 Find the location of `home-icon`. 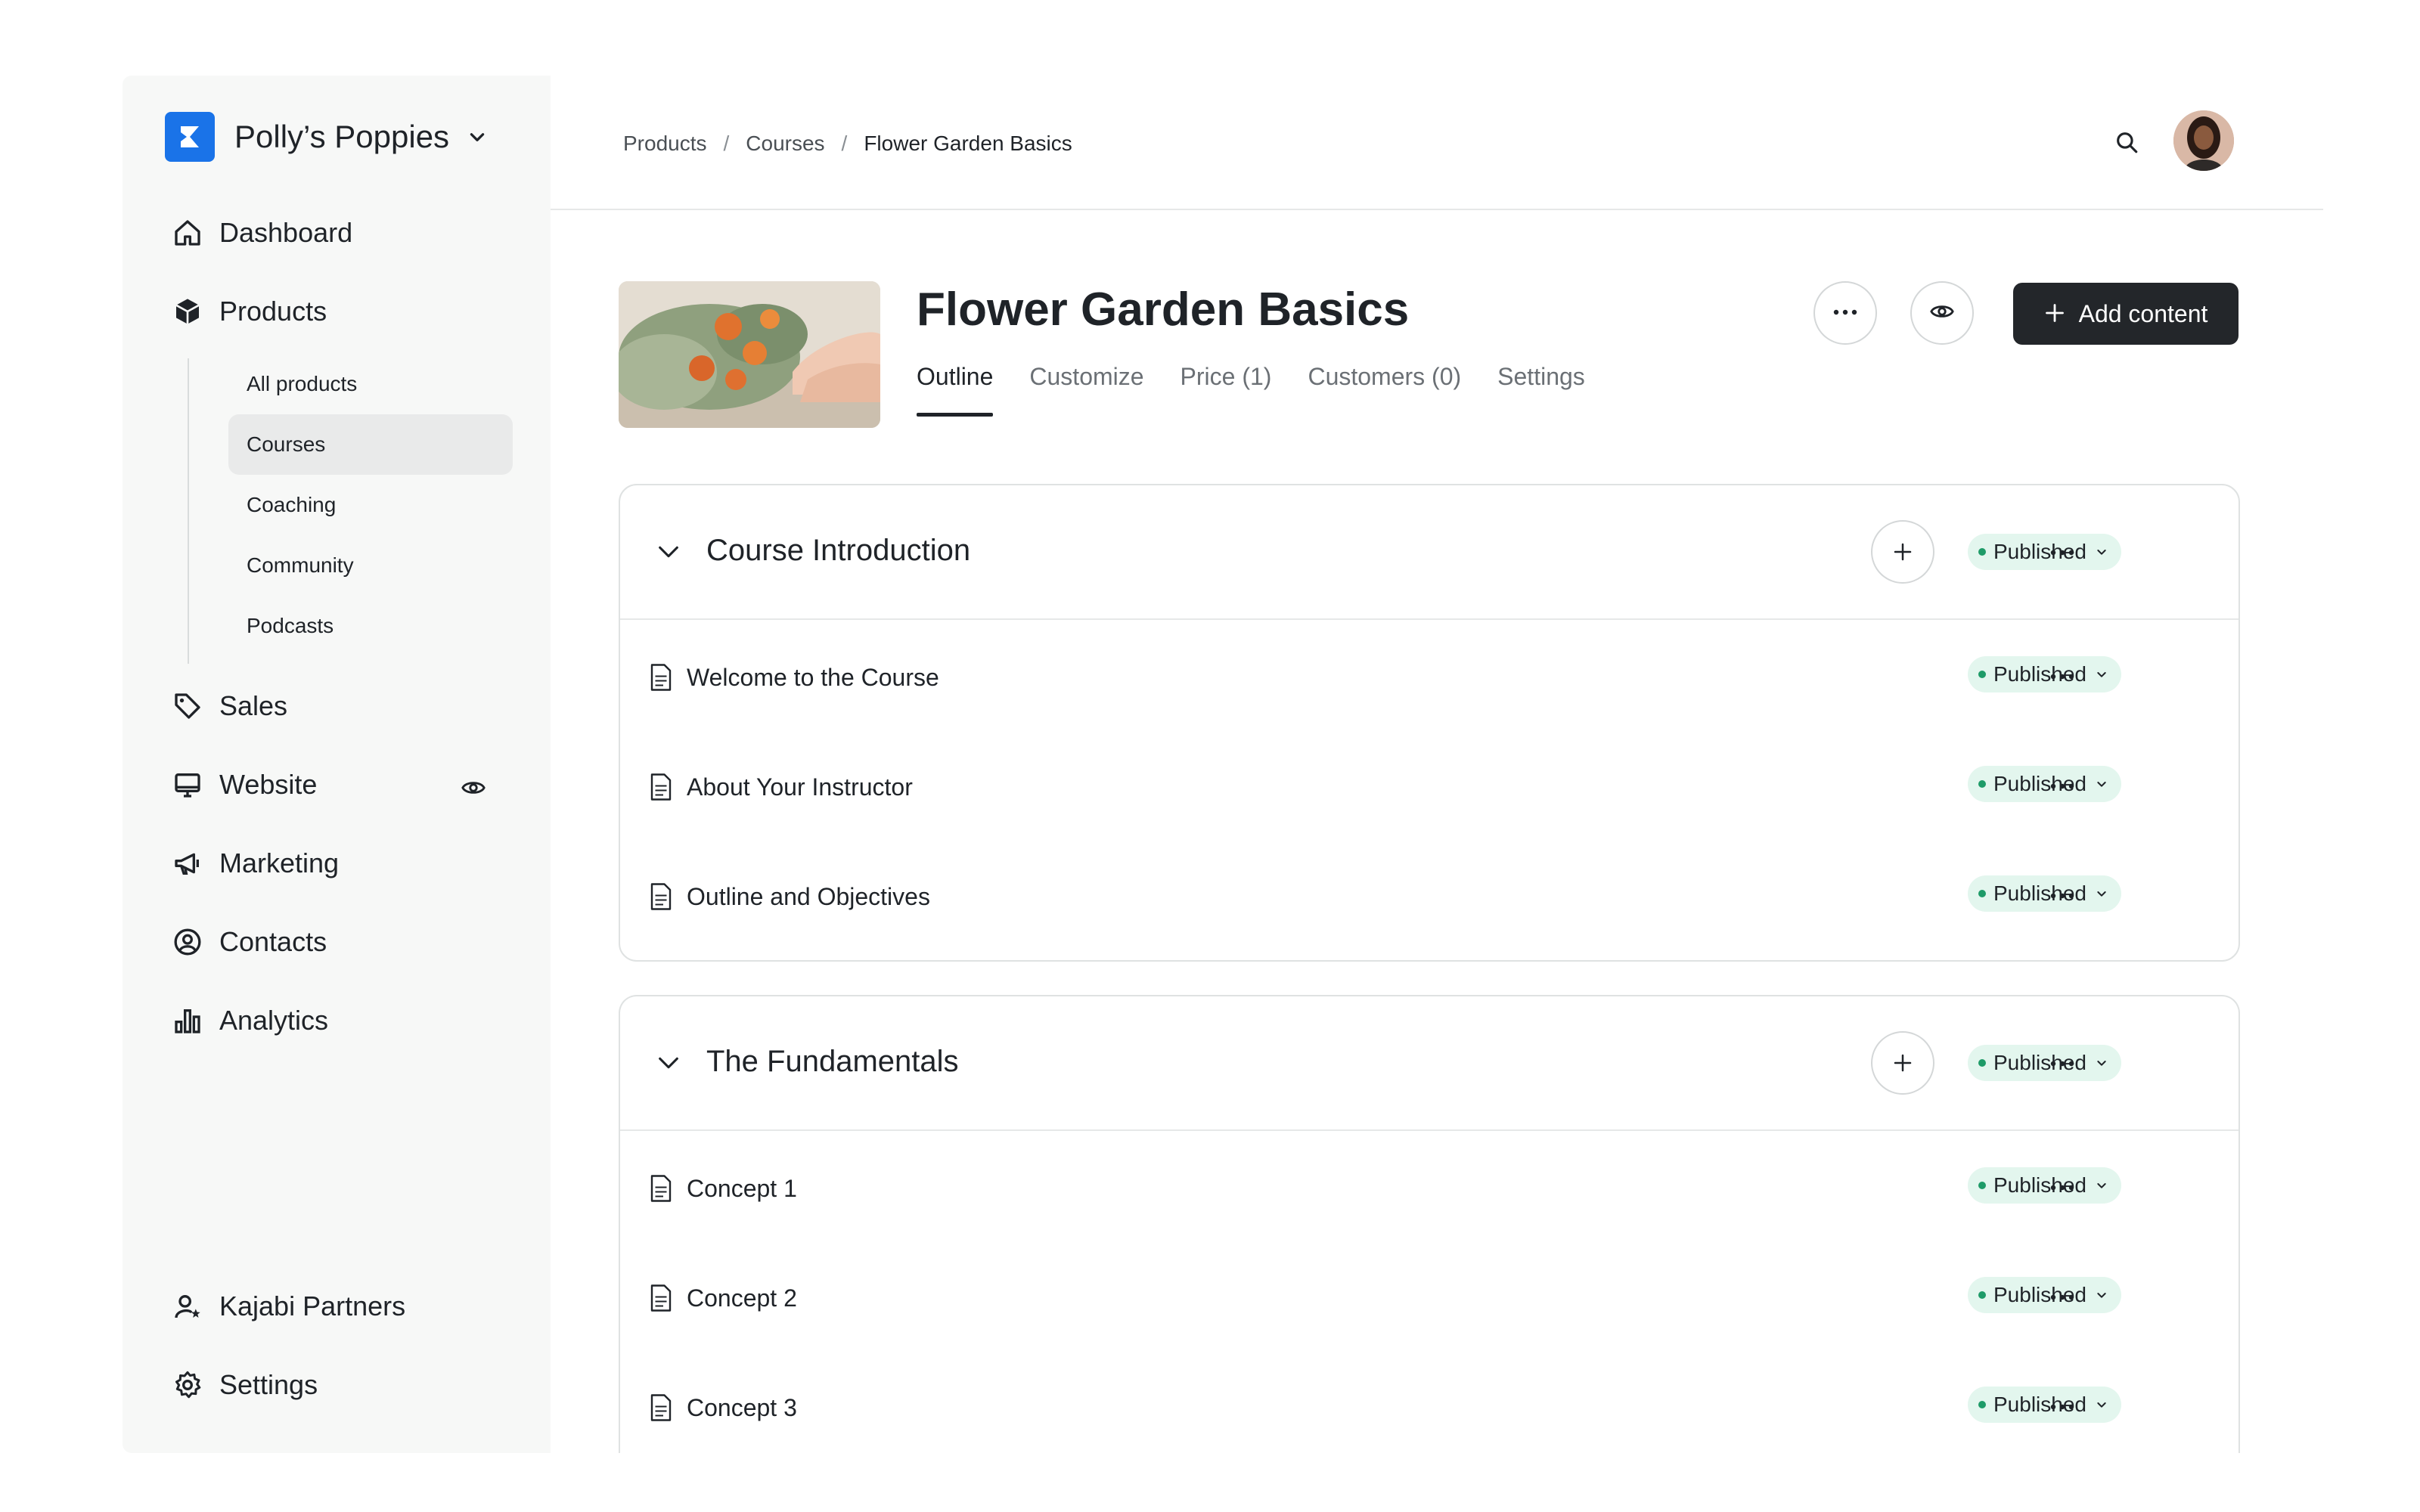

home-icon is located at coordinates (187, 232).